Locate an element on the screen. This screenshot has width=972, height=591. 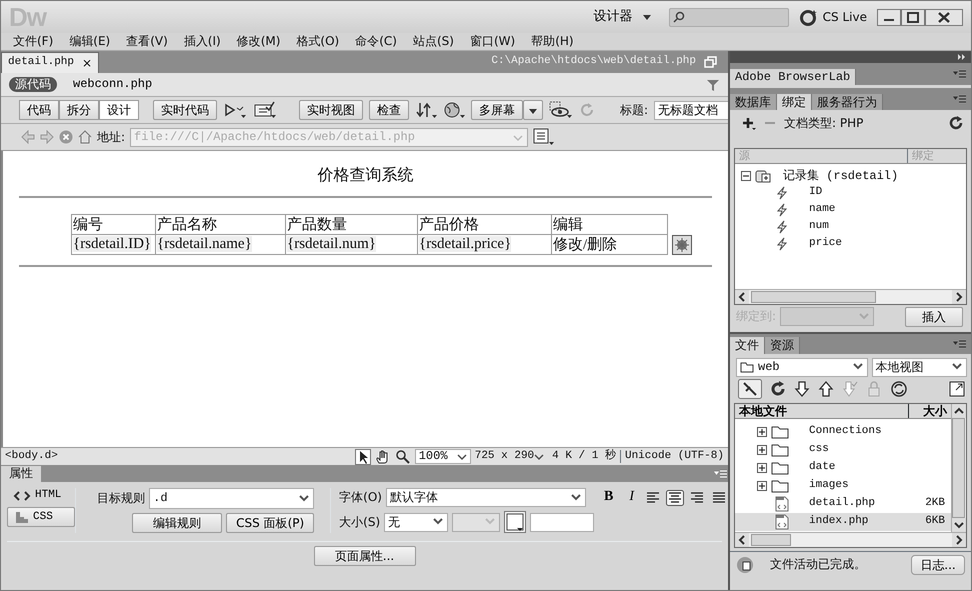
file-item: Connections is located at coordinates (877, 432).